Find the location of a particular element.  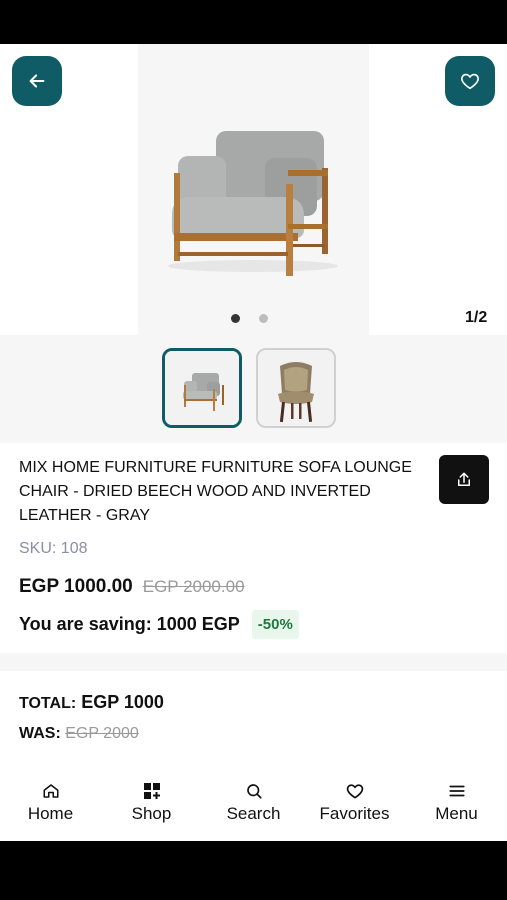

bottom-tab-bar: Home Shop Search Favorites Menu is located at coordinates (253, 809).